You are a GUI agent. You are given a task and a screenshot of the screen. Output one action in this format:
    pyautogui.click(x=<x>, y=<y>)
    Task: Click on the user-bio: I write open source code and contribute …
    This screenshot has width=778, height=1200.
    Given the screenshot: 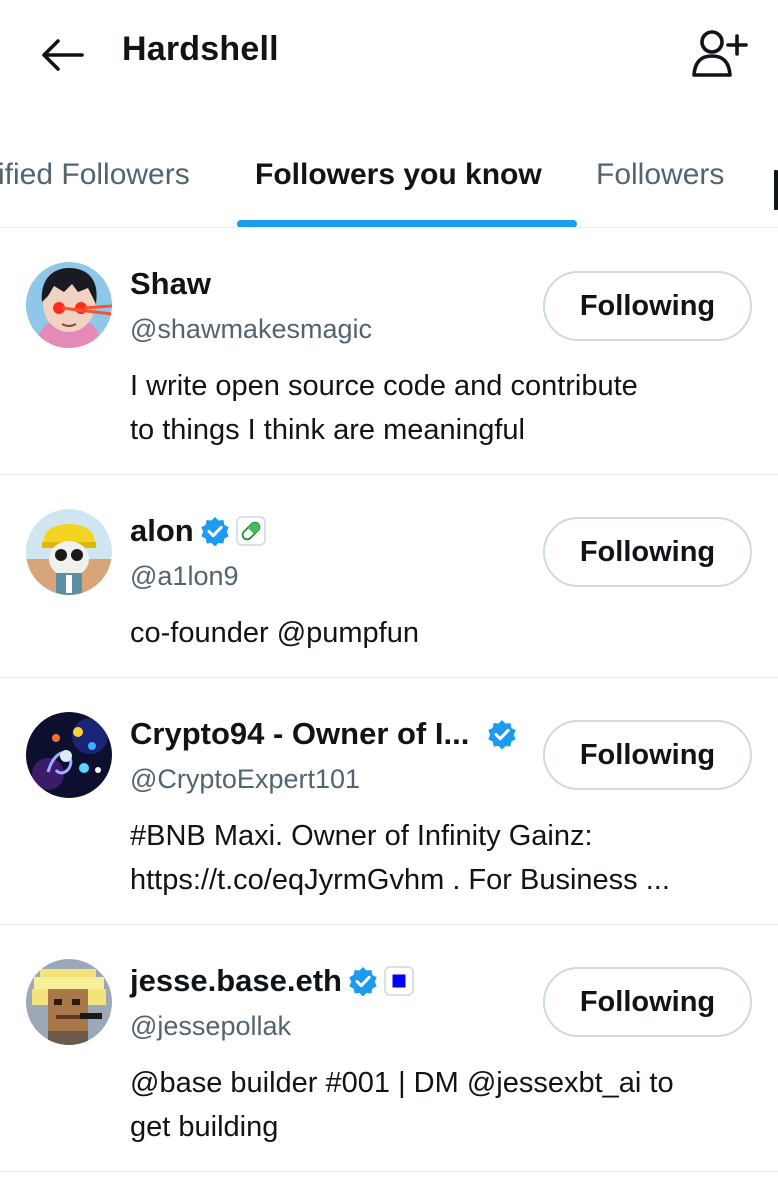 What is the action you would take?
    pyautogui.click(x=442, y=408)
    